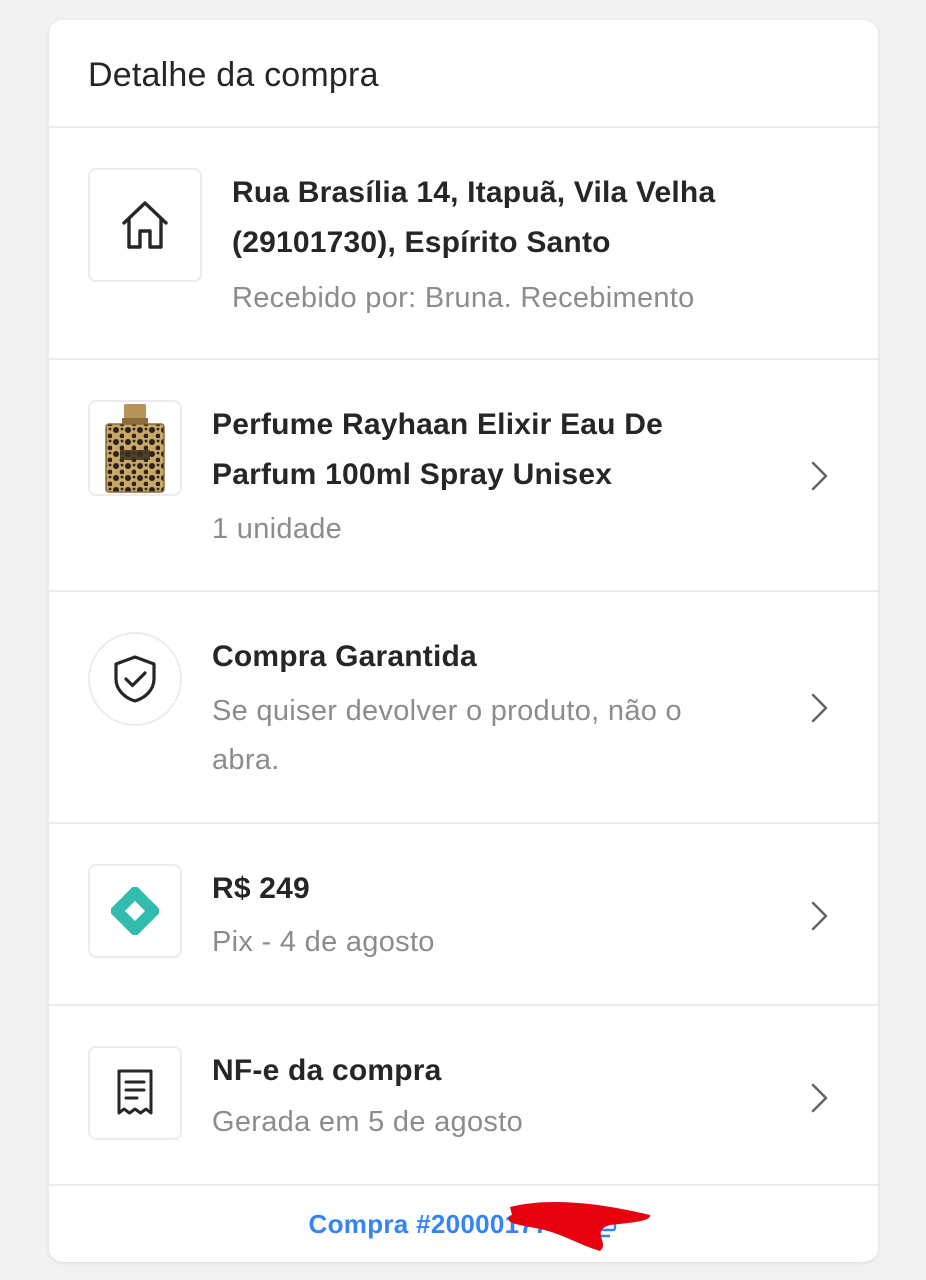 The width and height of the screenshot is (926, 1280). What do you see at coordinates (447, 711) in the screenshot?
I see `guarantee-desc-1: Se quiser devolver o produto, não o` at bounding box center [447, 711].